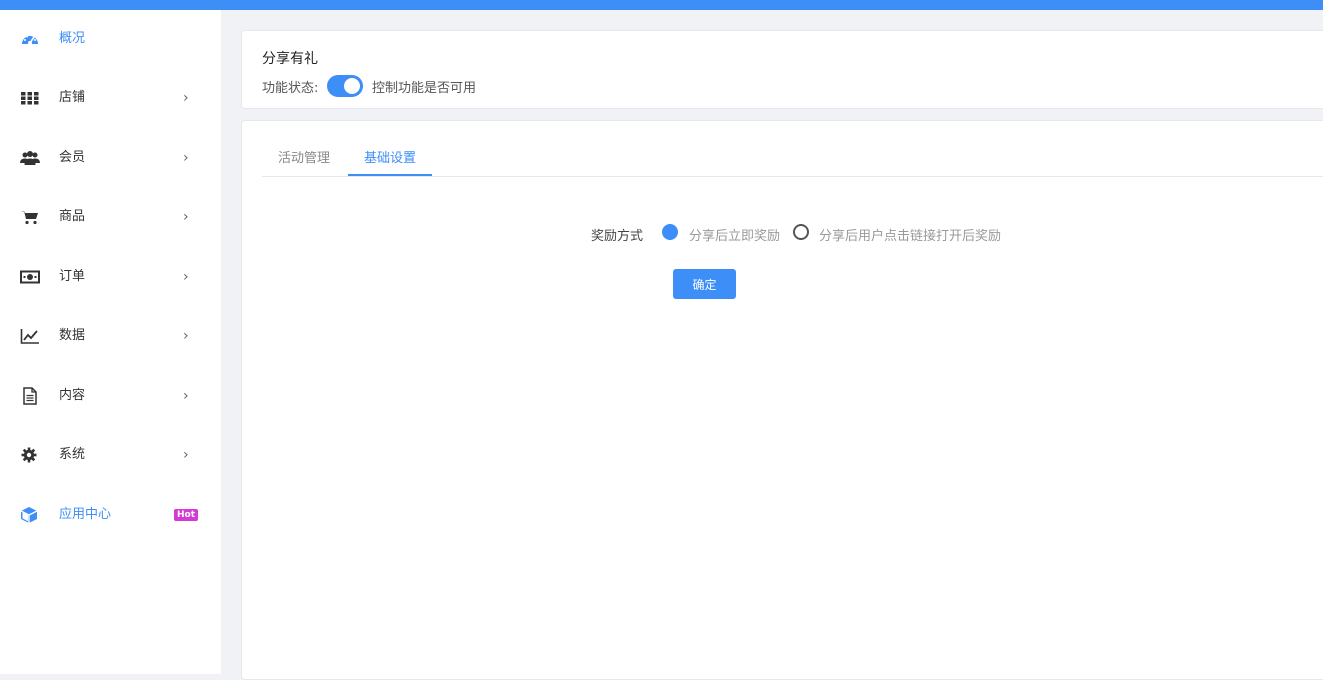 The height and width of the screenshot is (680, 1323). Describe the element at coordinates (72, 454) in the screenshot. I see `sidebar-item-label: 系统` at that location.